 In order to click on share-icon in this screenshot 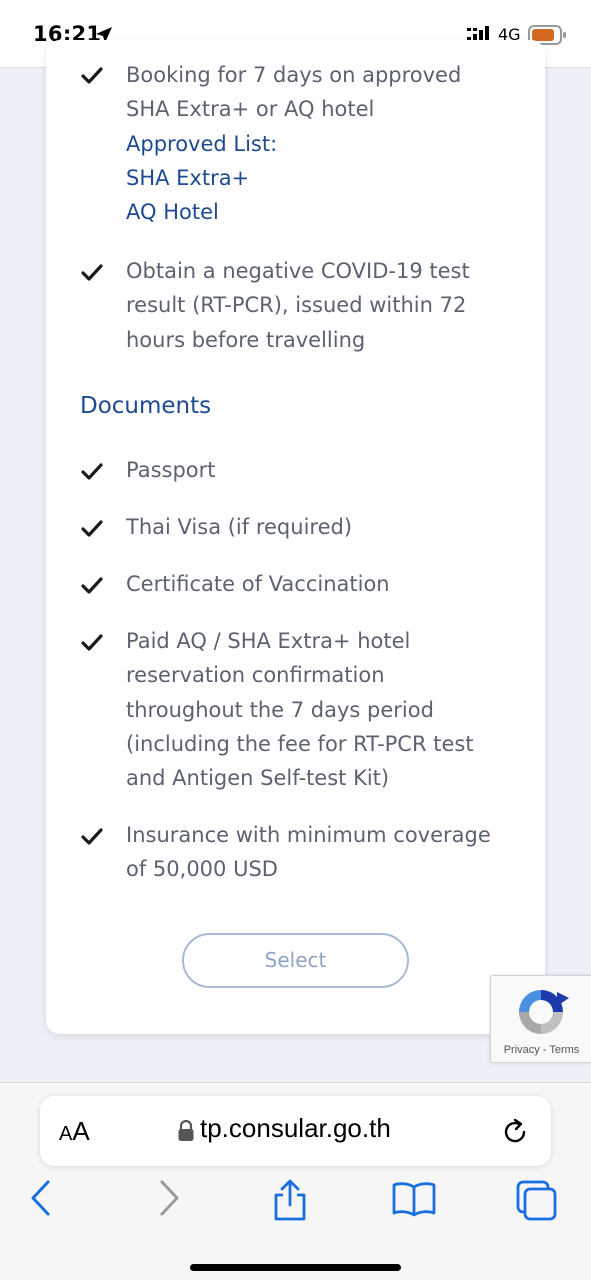, I will do `click(290, 1202)`.